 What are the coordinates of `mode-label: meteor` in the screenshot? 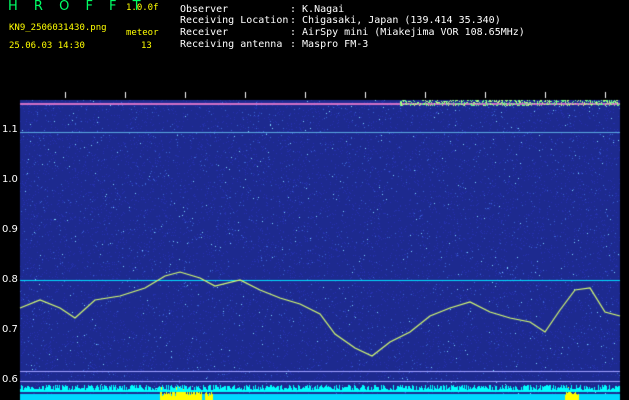 It's located at (142, 33).